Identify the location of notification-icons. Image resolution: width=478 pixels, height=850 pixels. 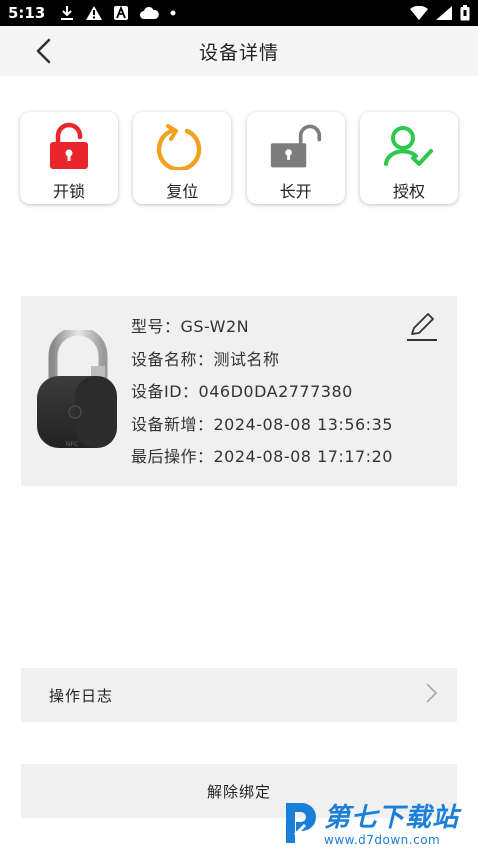
(118, 13).